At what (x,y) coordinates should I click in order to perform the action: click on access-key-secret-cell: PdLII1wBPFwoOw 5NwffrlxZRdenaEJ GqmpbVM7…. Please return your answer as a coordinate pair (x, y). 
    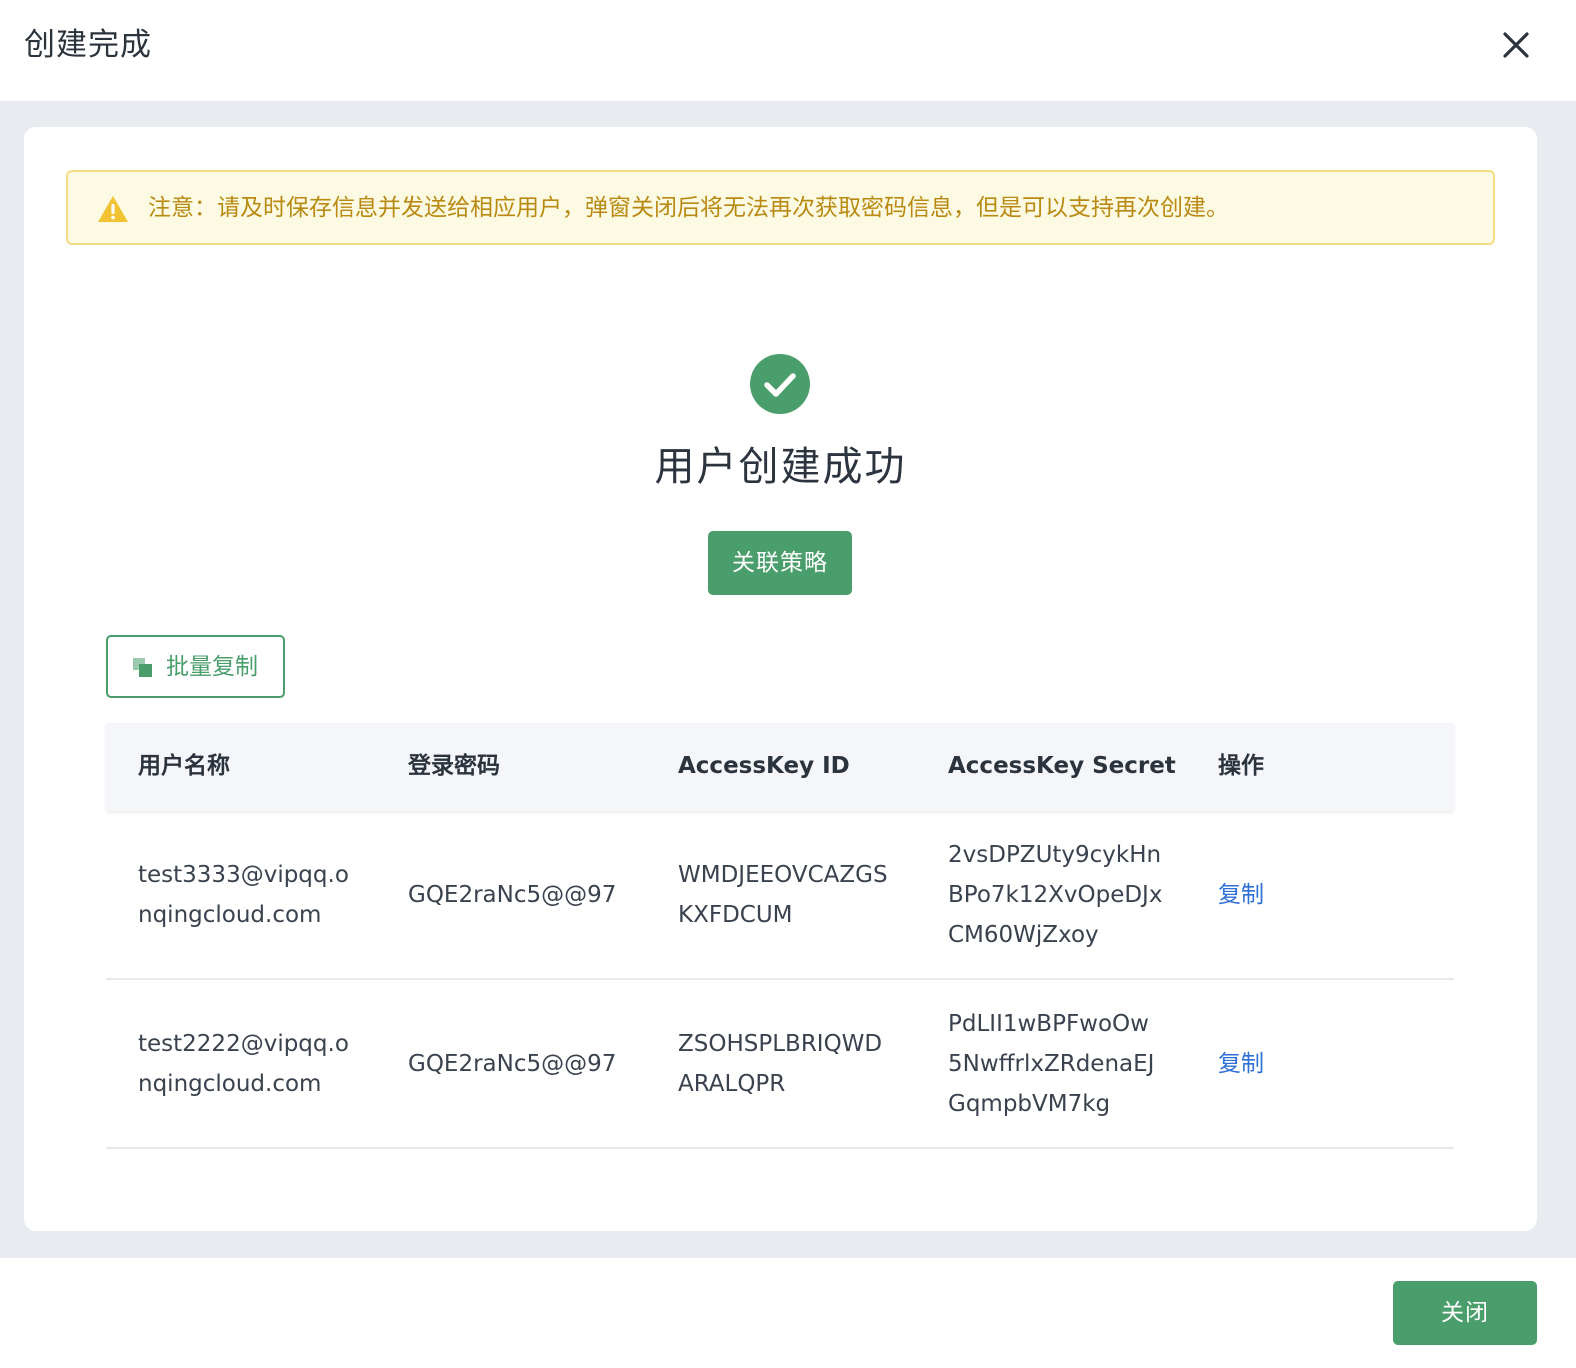
    Looking at the image, I should click on (1051, 1064).